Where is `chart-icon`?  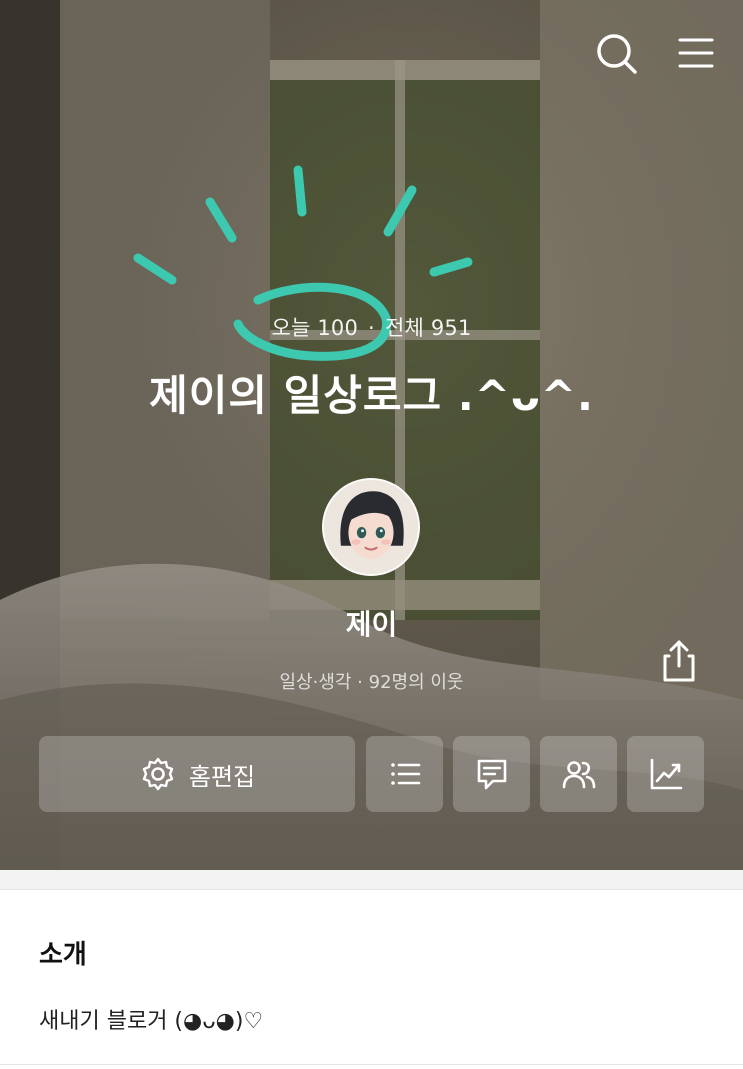
chart-icon is located at coordinates (666, 774).